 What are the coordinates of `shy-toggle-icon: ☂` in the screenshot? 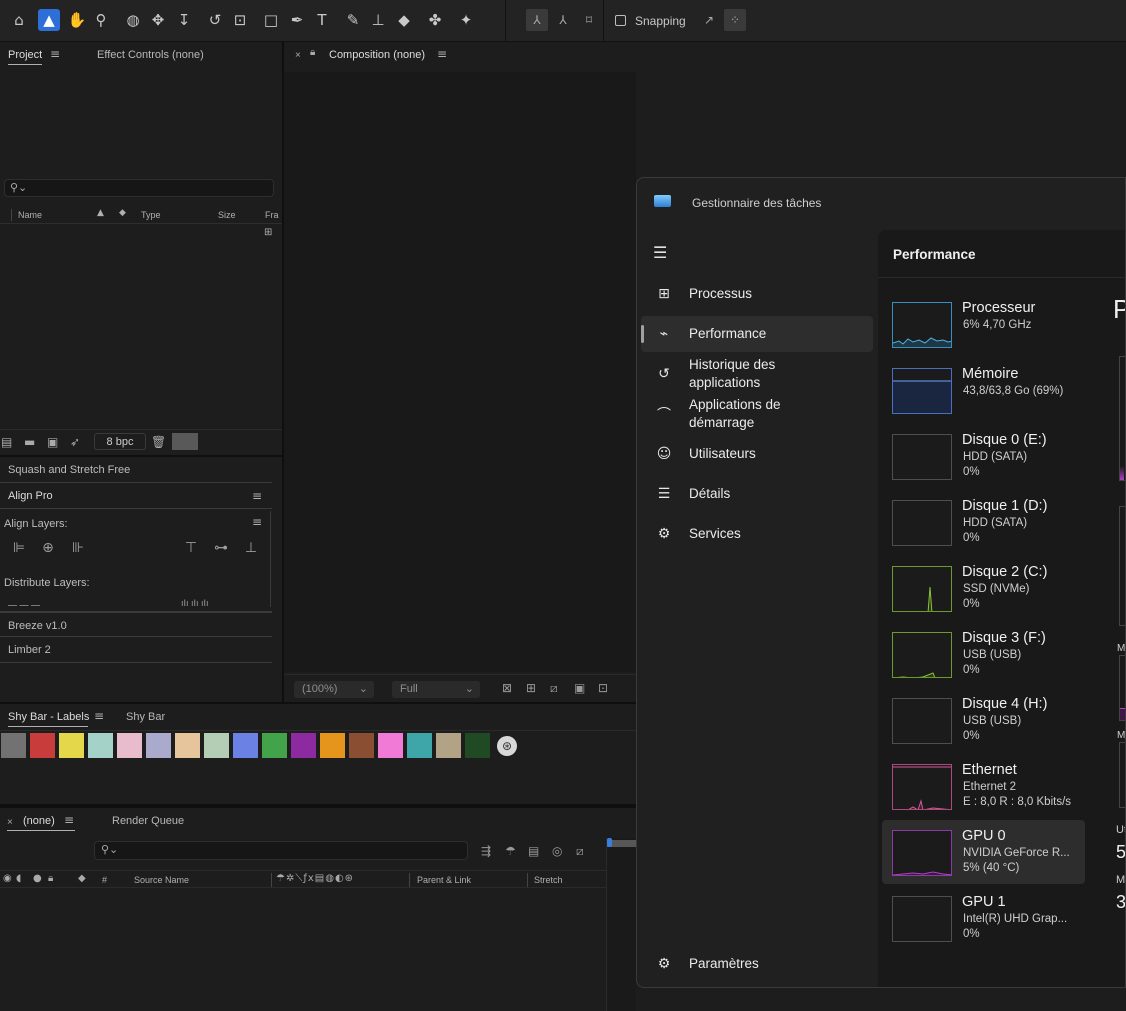 It's located at (510, 851).